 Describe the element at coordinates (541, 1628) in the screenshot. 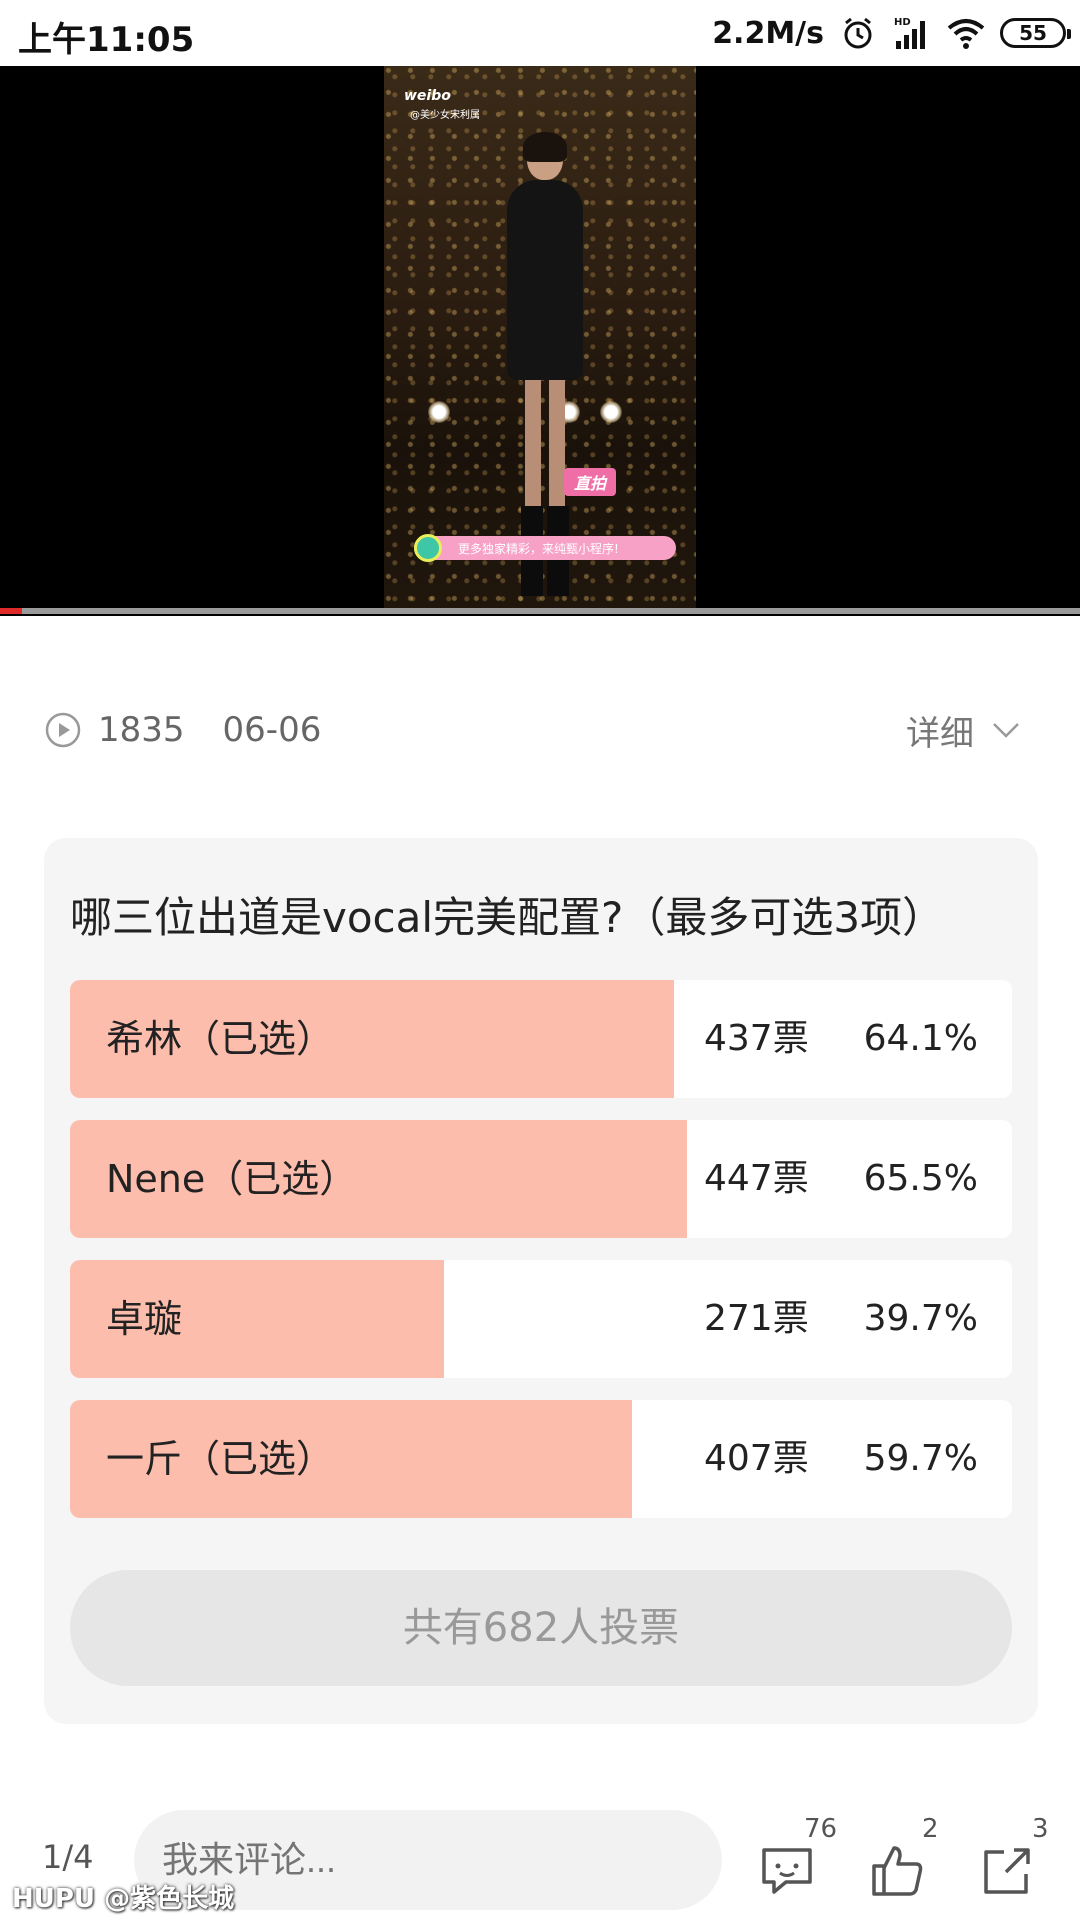

I see `poll-total-button: 共有682人投票` at that location.